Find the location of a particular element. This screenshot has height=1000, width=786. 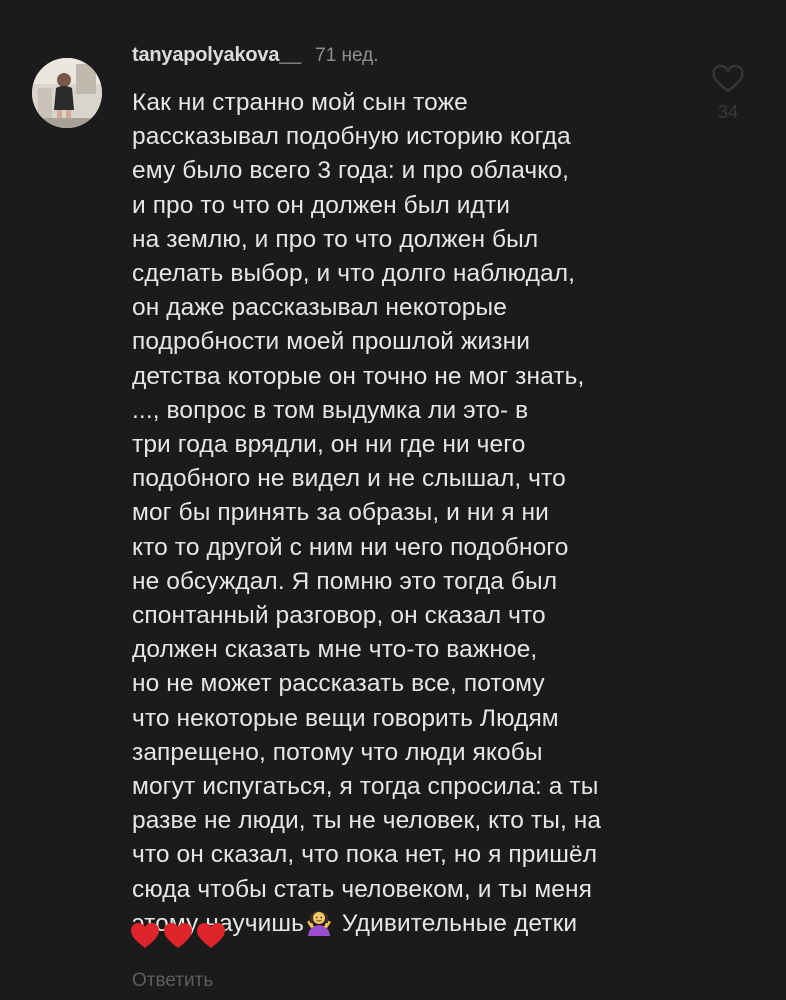

reply-button: Ответить is located at coordinates (172, 981).